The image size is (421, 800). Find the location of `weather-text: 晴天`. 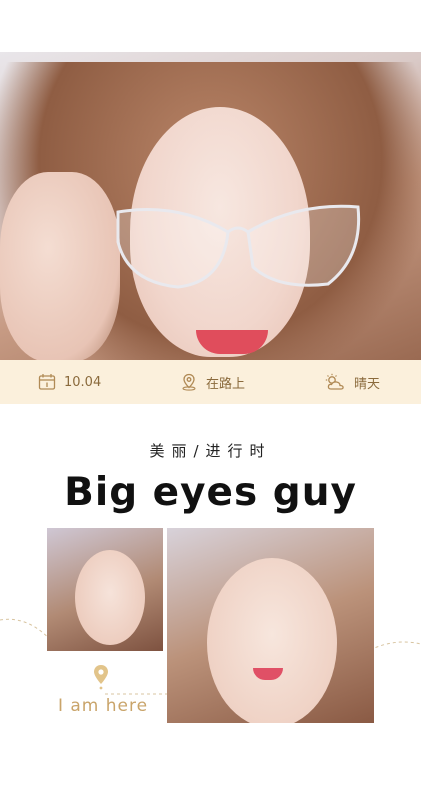

weather-text: 晴天 is located at coordinates (367, 384).